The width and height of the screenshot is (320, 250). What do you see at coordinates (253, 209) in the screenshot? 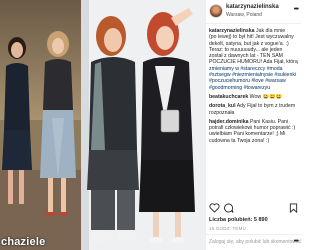
I see `post-actions` at bounding box center [253, 209].